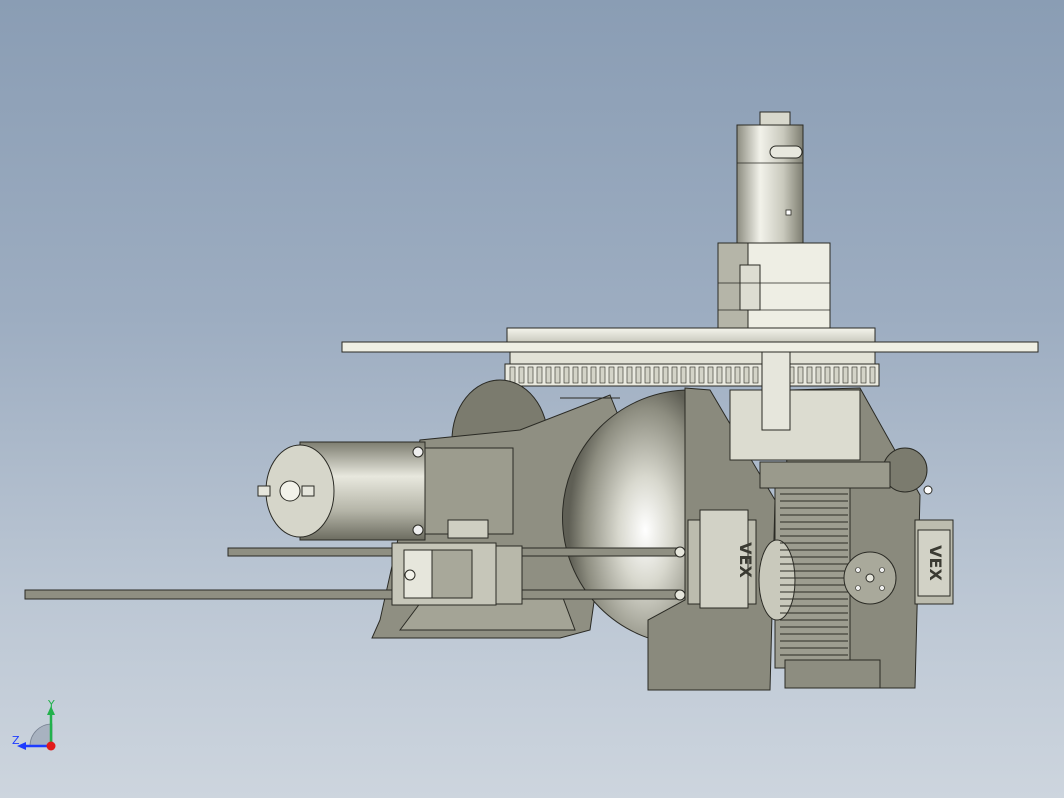  Describe the element at coordinates (774, 292) in the screenshot. I see `gearbox-block` at that location.